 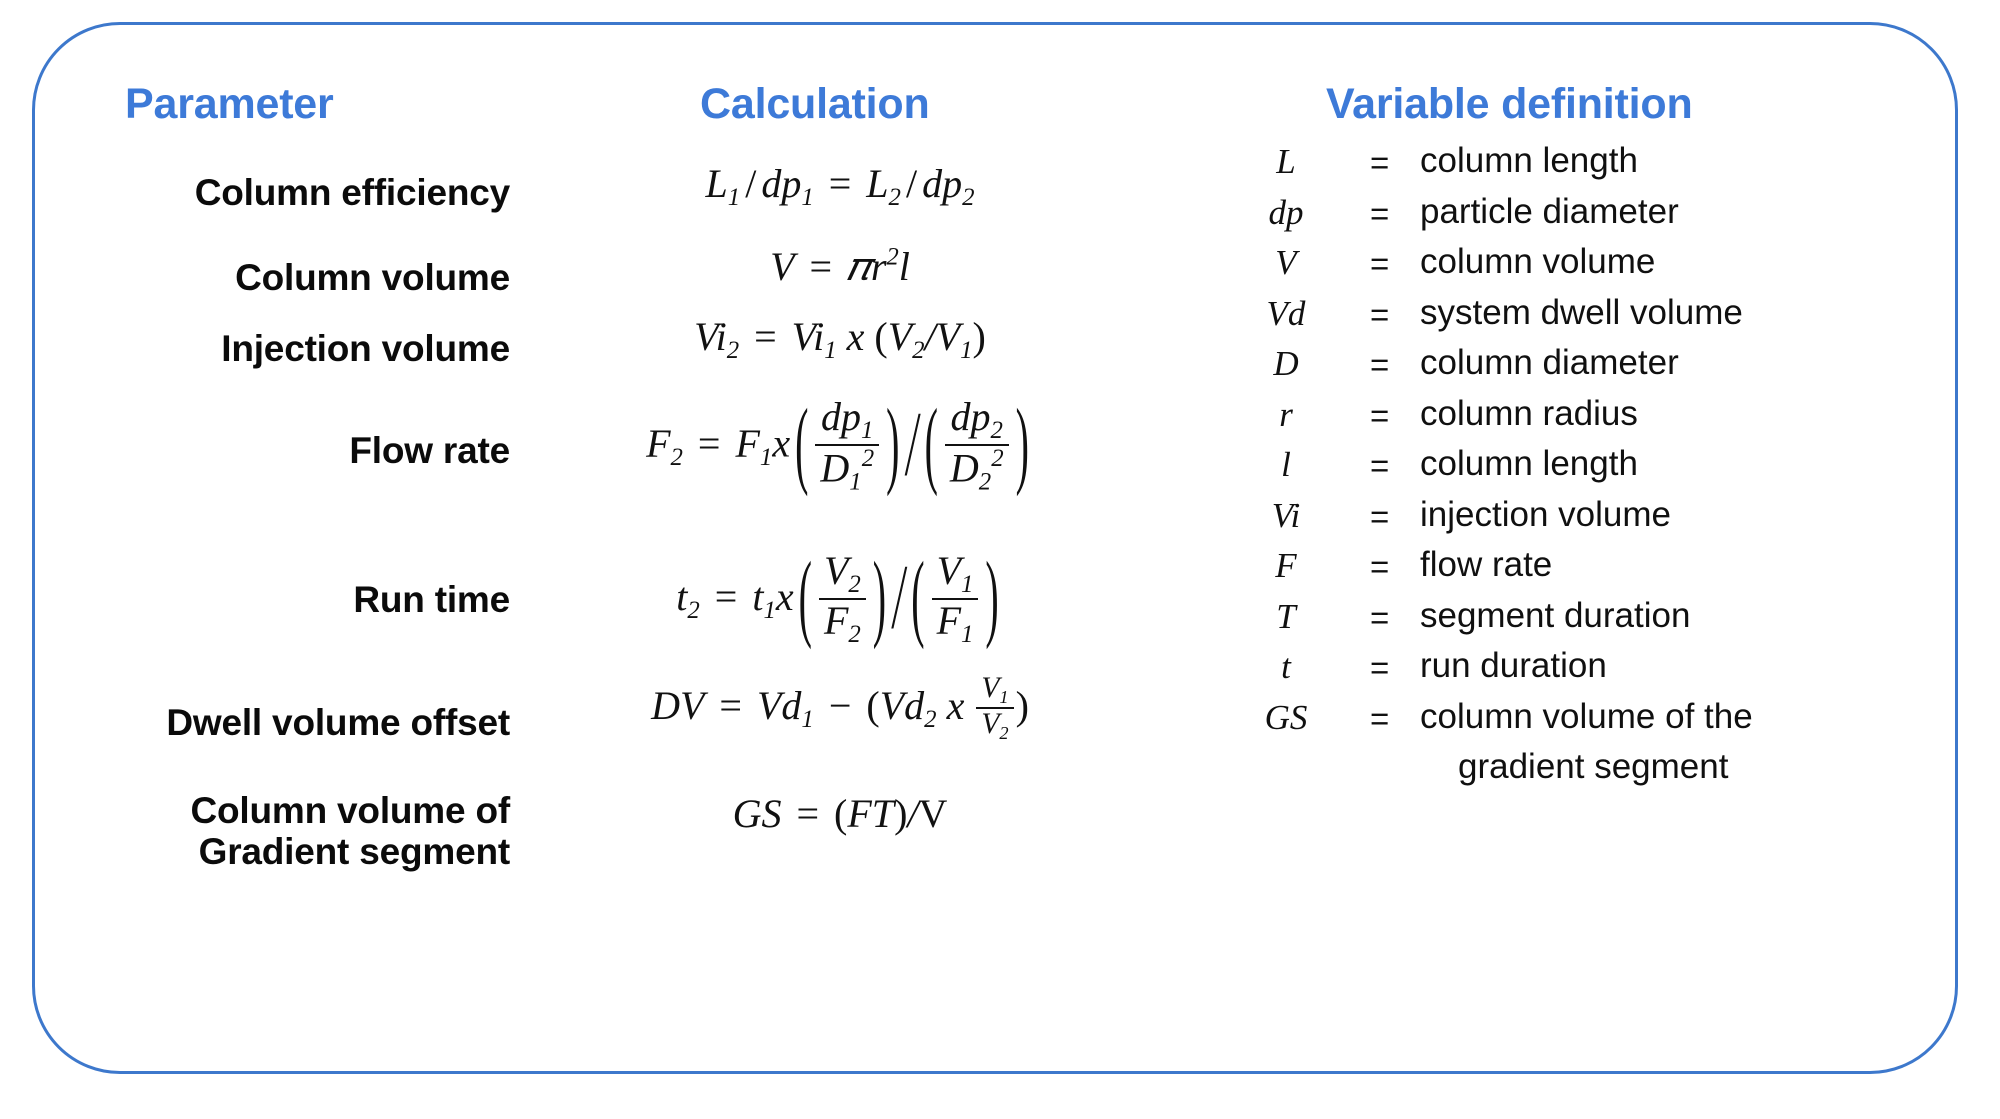 What do you see at coordinates (899, 596) in the screenshot?
I see `formula-token-divide-big: /` at bounding box center [899, 596].